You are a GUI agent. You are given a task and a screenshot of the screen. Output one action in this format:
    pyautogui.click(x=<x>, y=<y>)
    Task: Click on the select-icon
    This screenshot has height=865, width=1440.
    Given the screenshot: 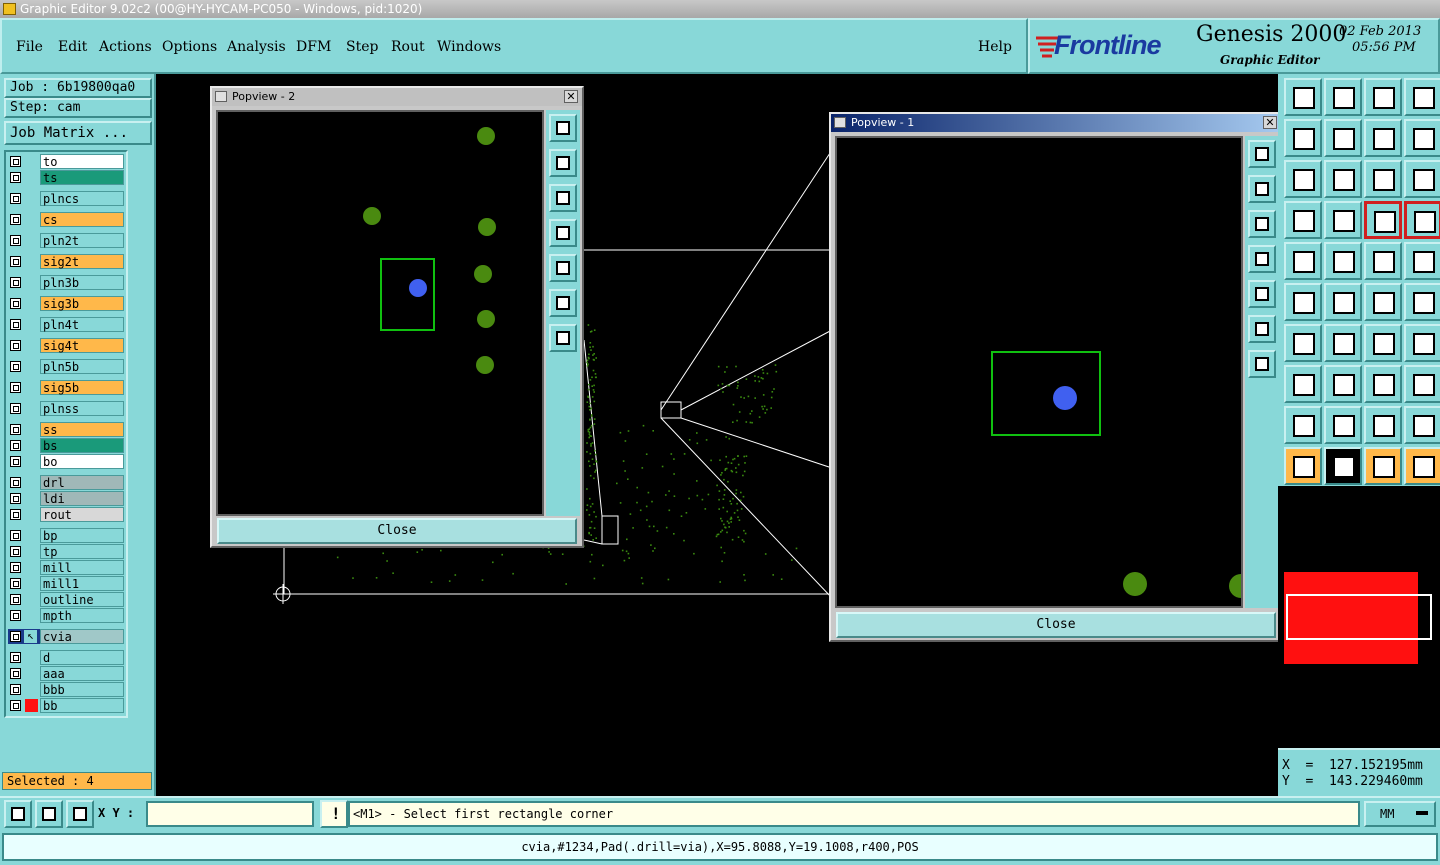 What is the action you would take?
    pyautogui.click(x=1383, y=466)
    